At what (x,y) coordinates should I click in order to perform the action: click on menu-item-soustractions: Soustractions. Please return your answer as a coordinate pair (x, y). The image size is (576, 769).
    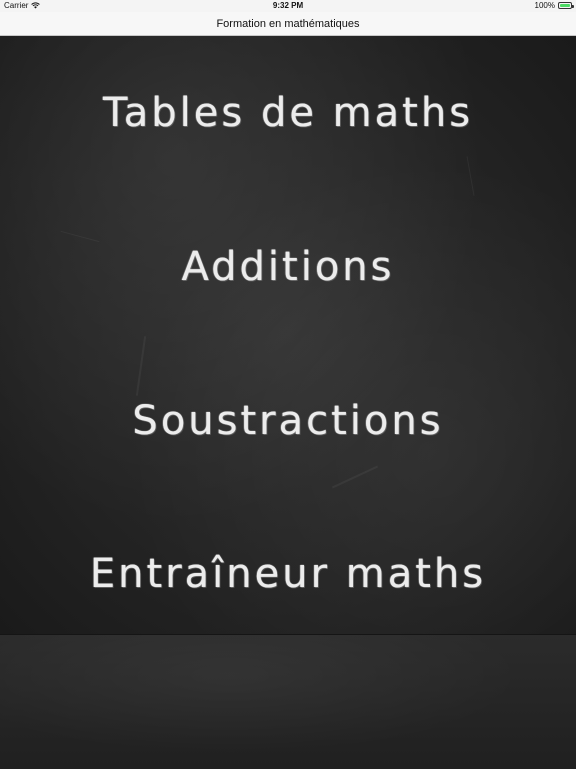
    Looking at the image, I should click on (288, 421).